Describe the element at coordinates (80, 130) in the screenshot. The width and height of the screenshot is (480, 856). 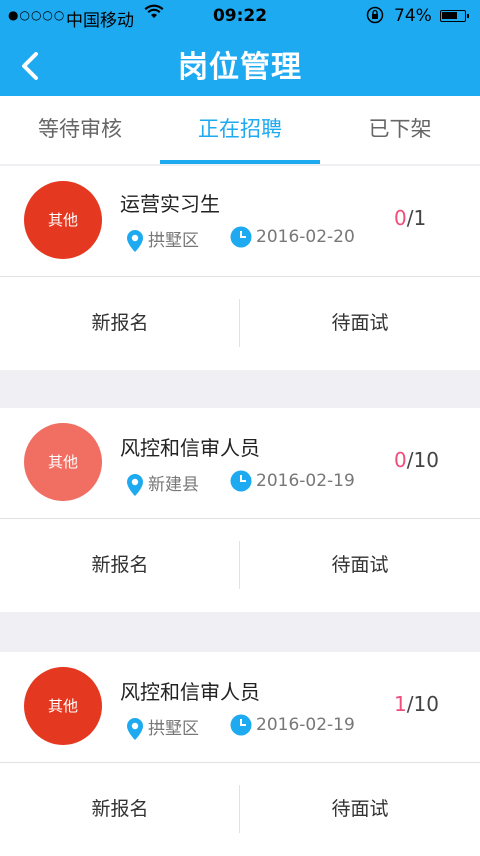
I see `tab-pending-review: 等待审核` at that location.